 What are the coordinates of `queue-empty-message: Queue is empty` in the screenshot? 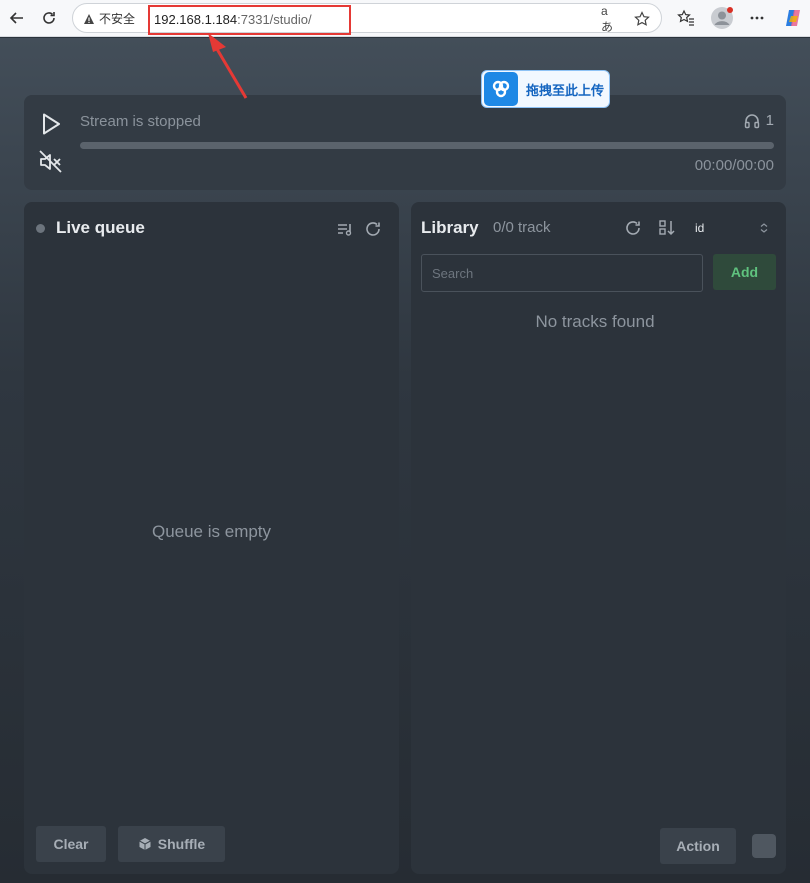 It's located at (211, 531).